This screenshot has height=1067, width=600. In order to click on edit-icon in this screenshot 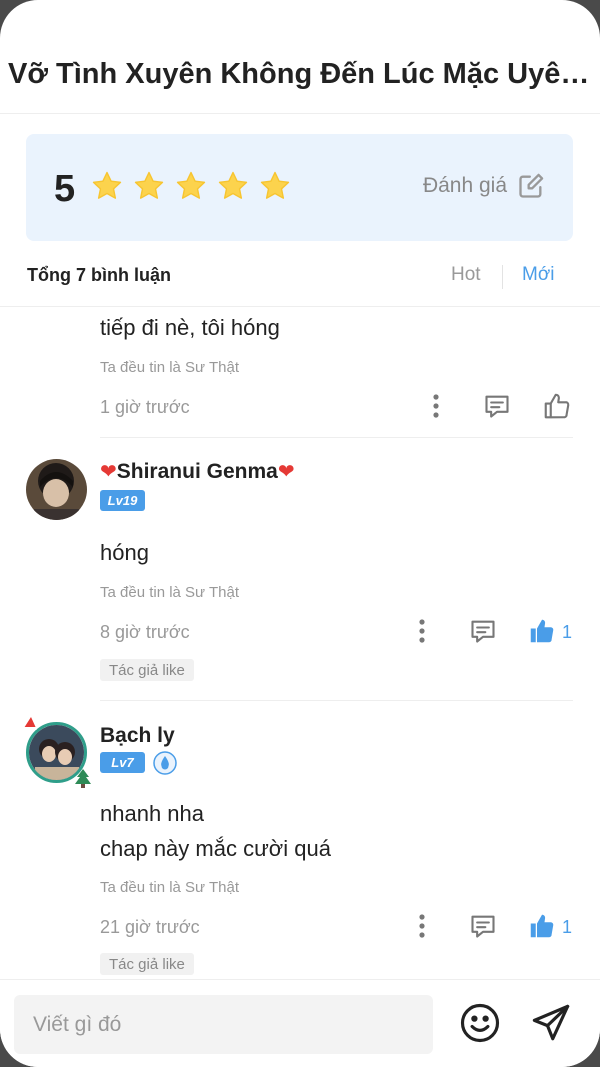, I will do `click(531, 186)`.